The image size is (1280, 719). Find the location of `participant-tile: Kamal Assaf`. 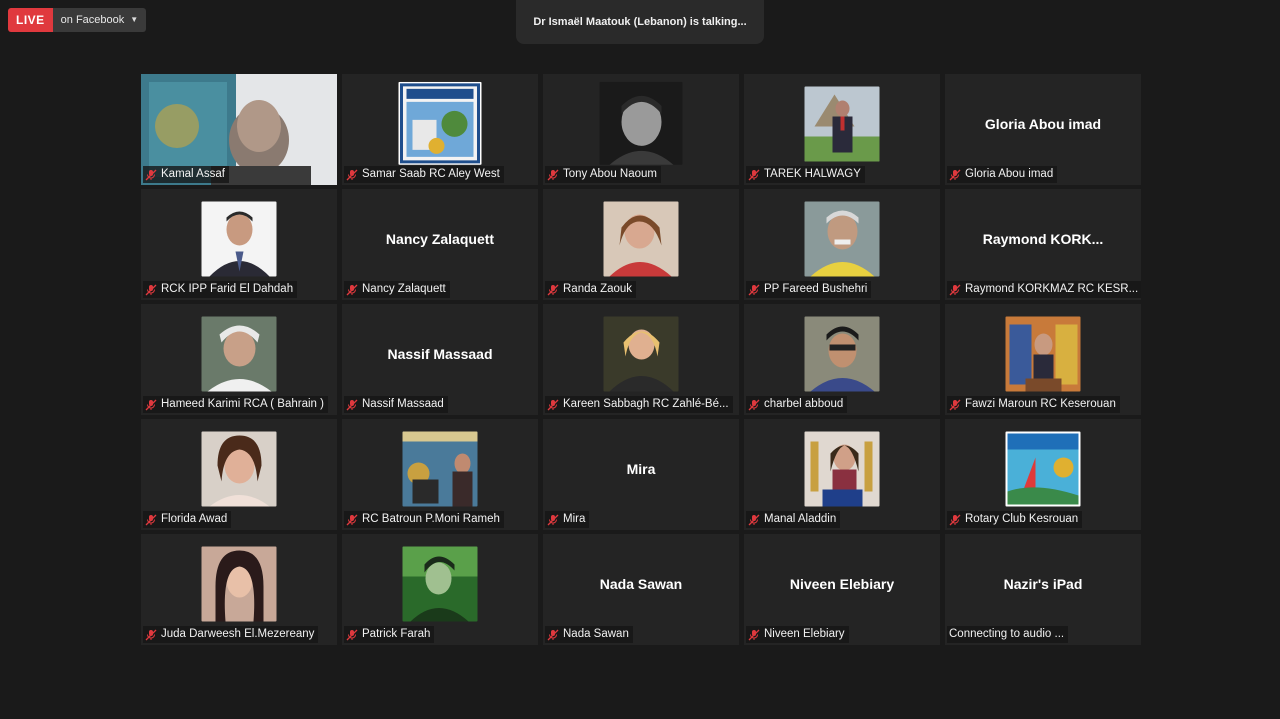

participant-tile: Kamal Assaf is located at coordinates (239, 129).